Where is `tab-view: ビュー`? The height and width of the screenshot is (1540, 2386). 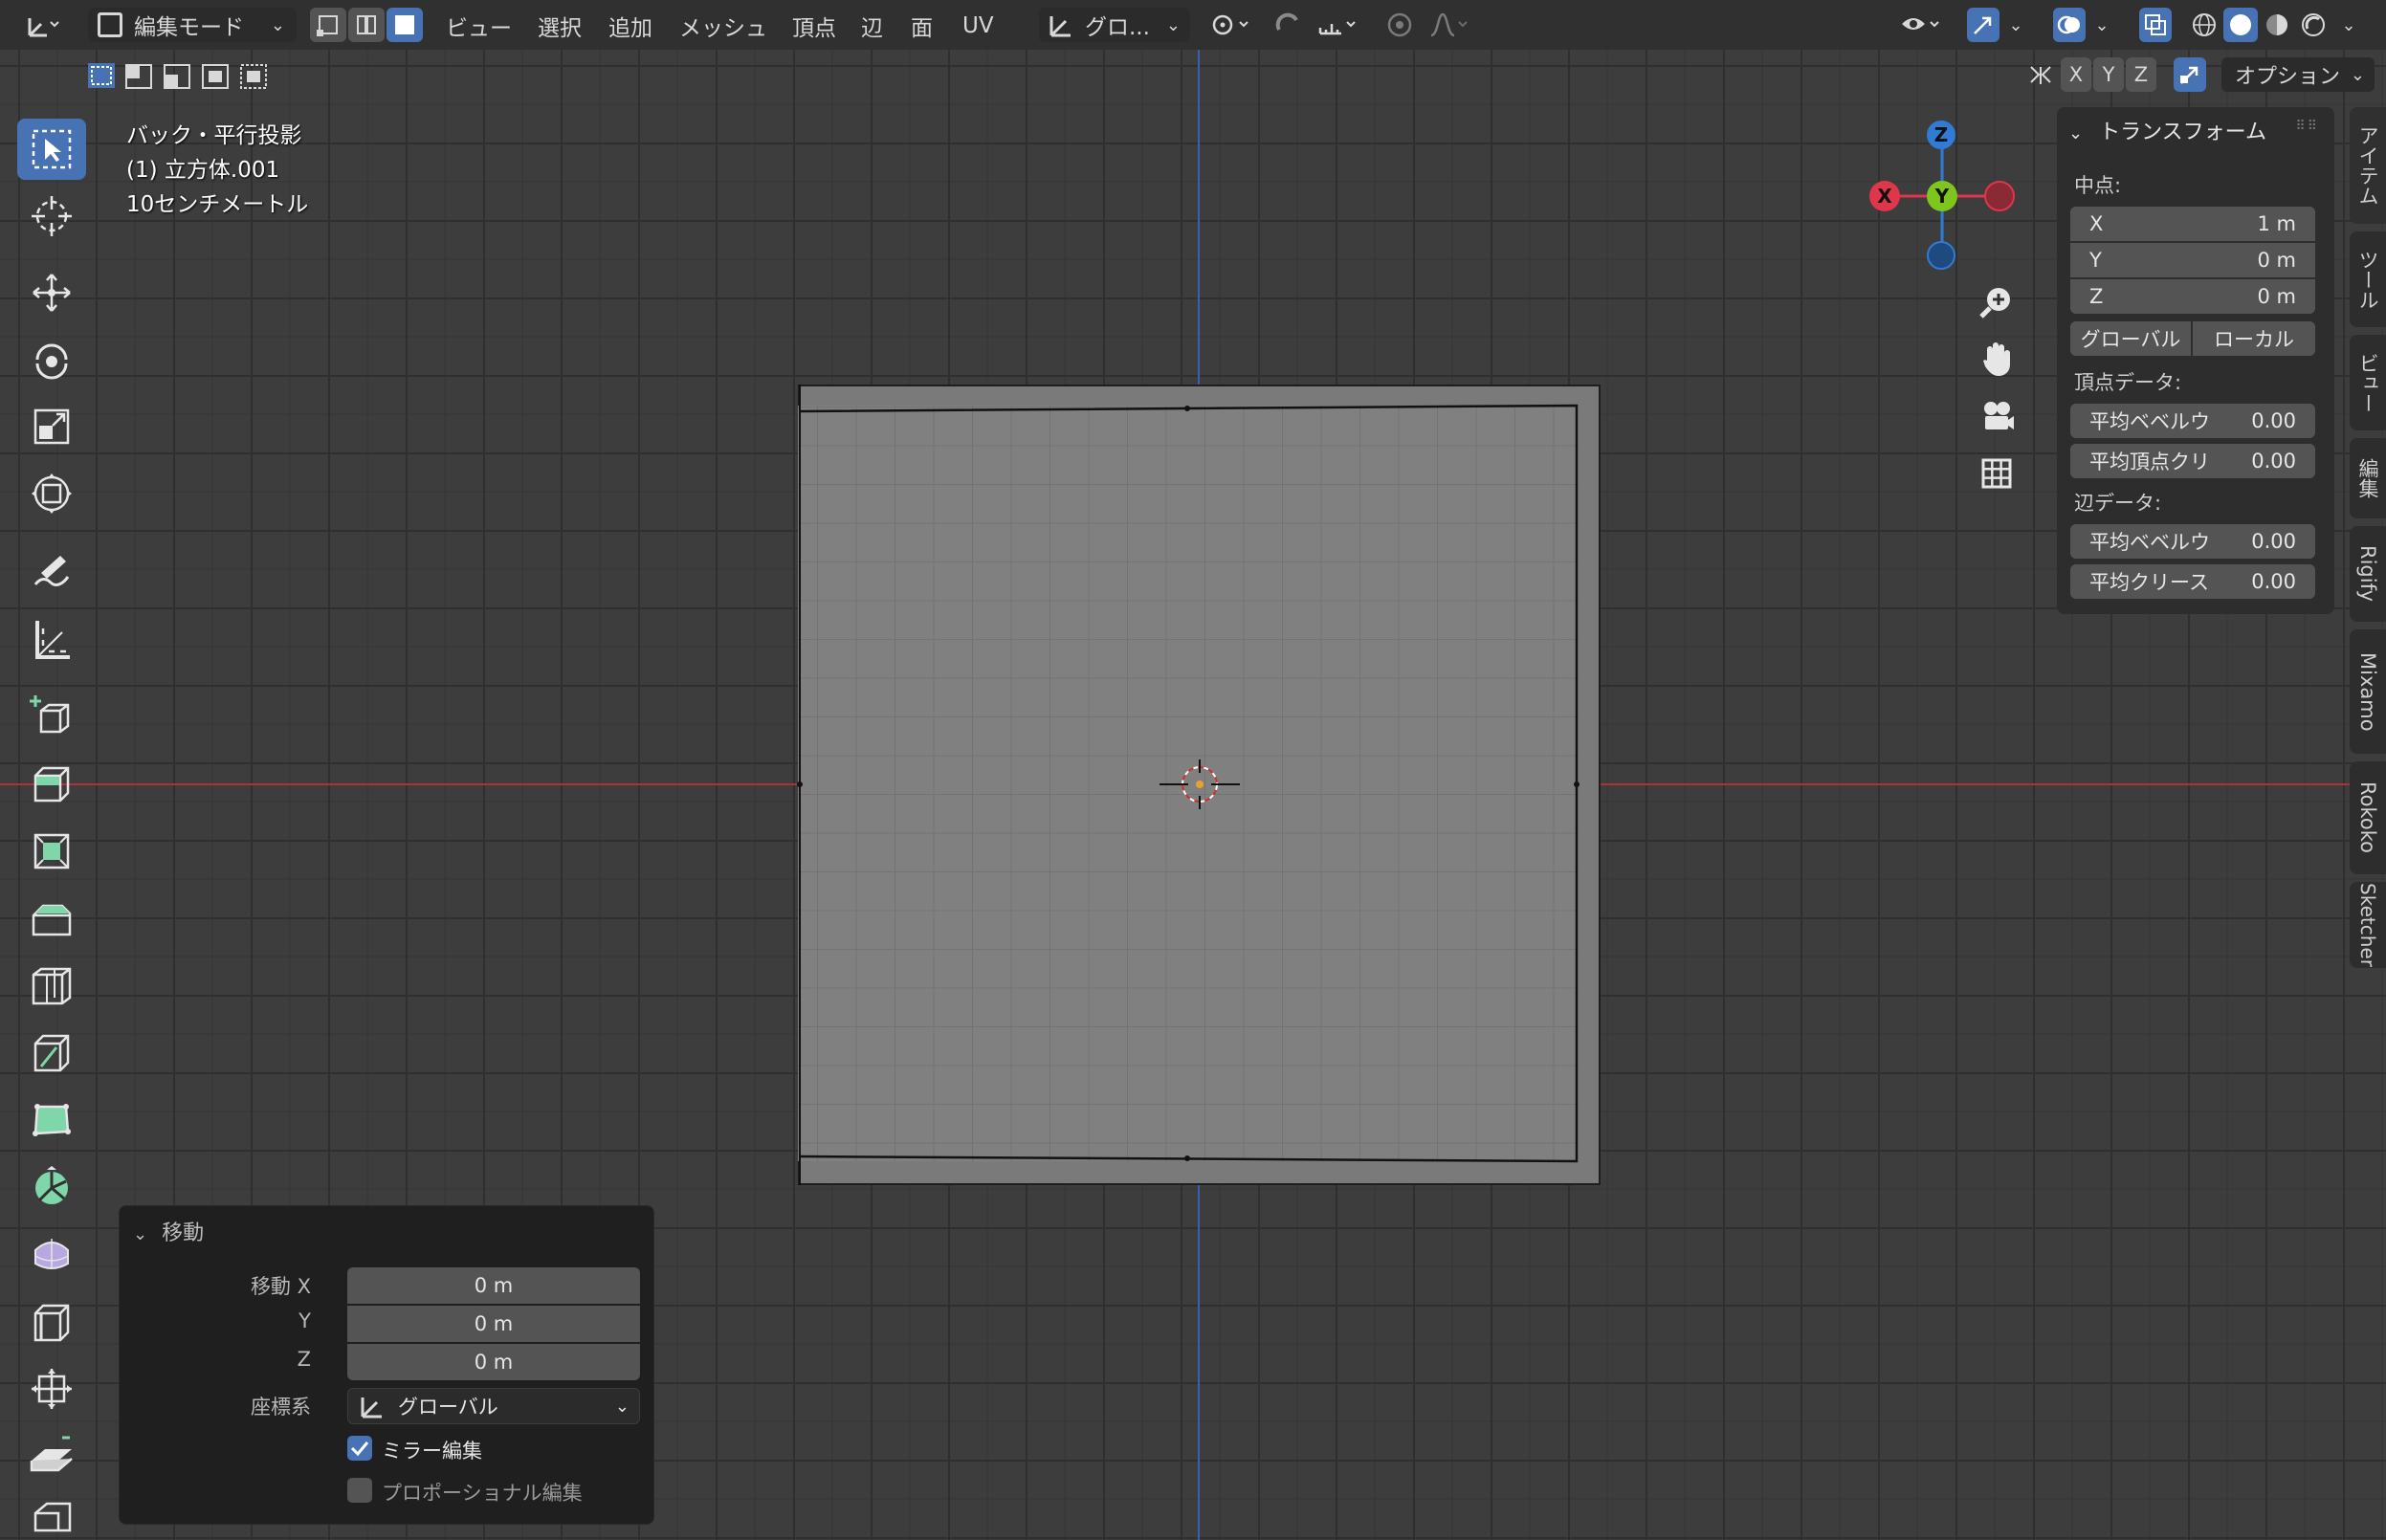 tab-view: ビュー is located at coordinates (2368, 382).